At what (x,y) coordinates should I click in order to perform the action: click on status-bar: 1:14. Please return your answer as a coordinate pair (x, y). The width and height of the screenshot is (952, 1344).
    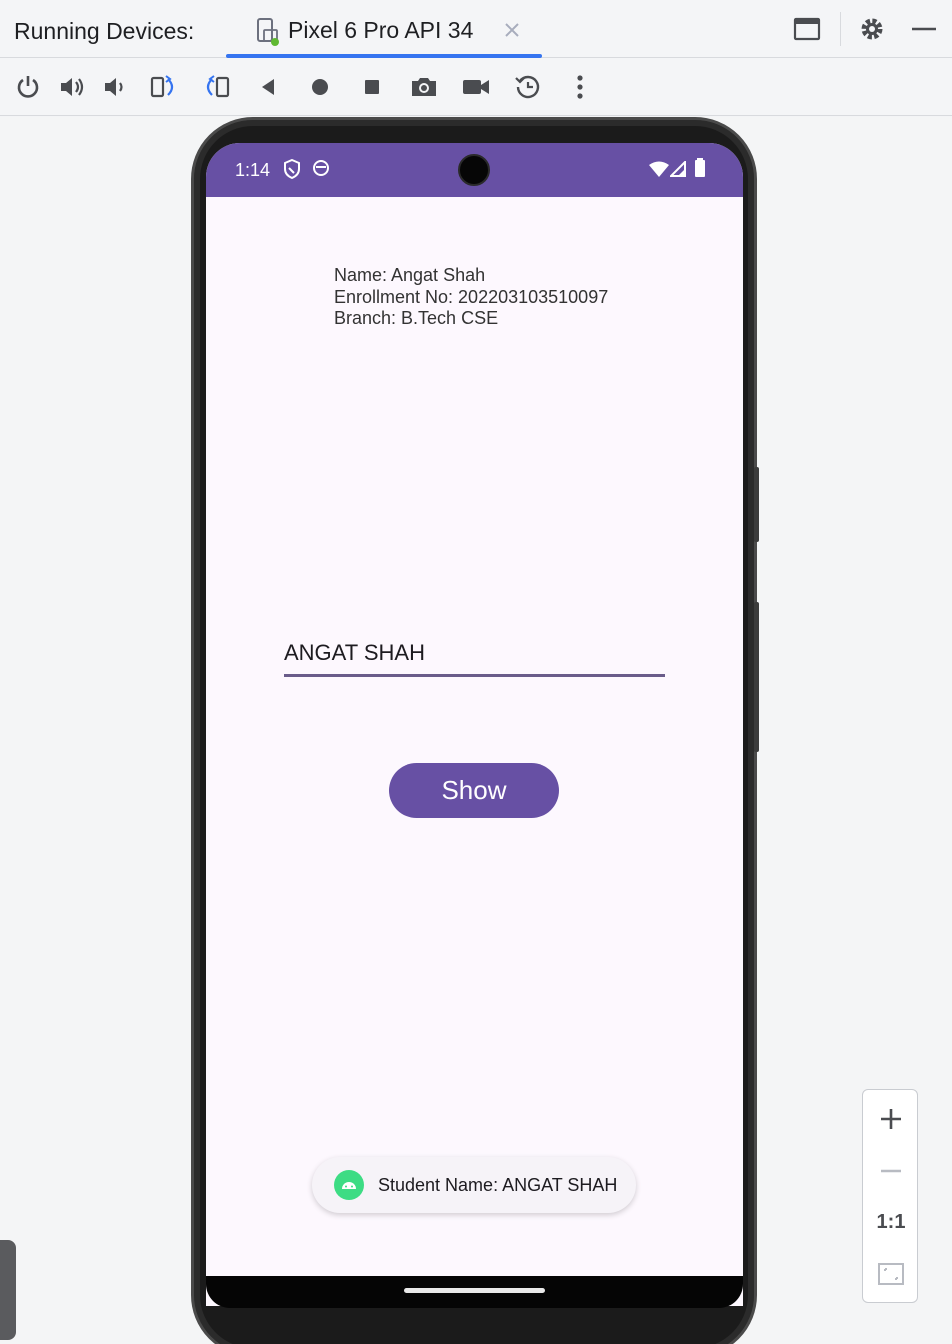
    Looking at the image, I should click on (474, 170).